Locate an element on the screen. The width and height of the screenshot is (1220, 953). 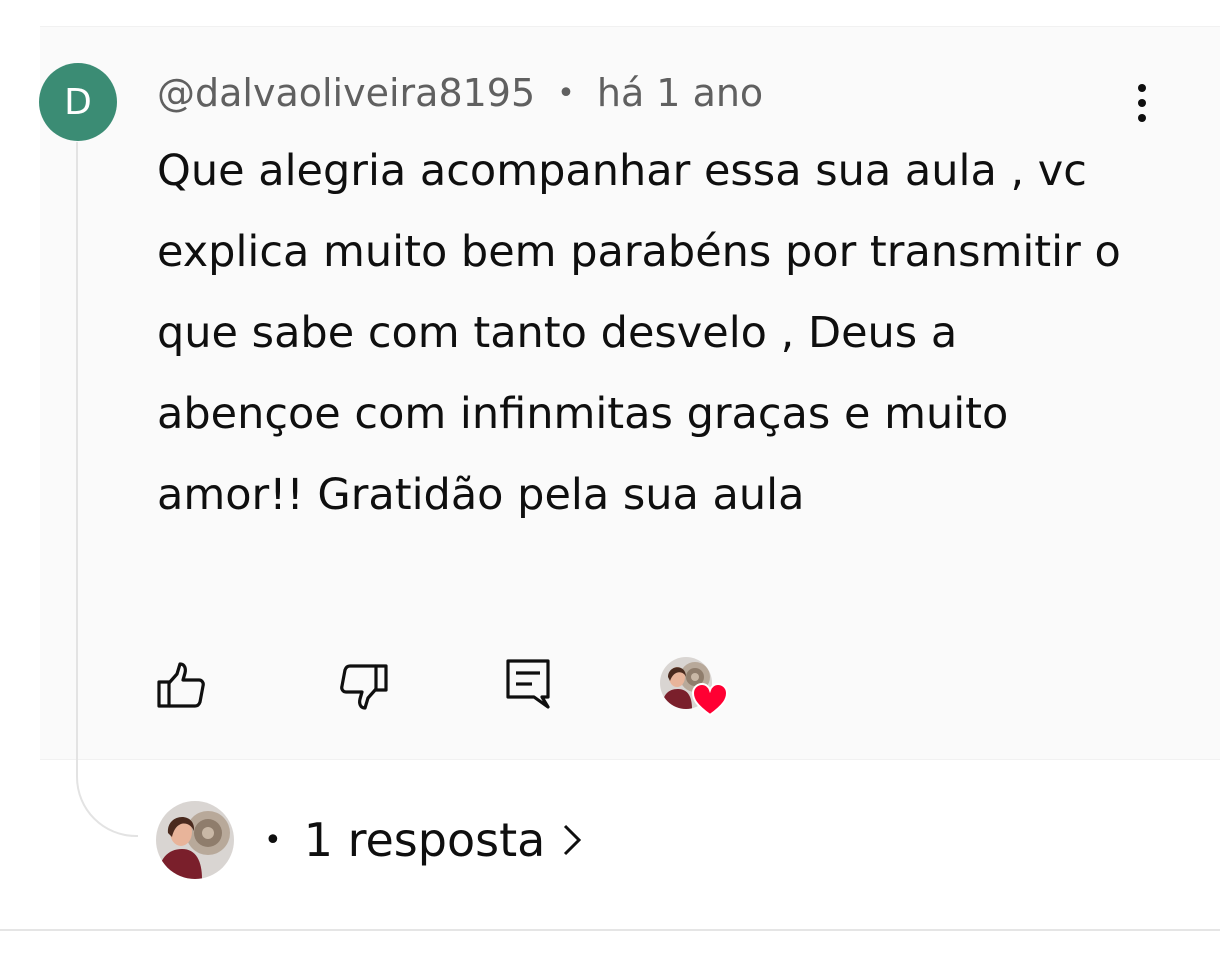
replies-count-label: 1 resposta is located at coordinates (424, 840).